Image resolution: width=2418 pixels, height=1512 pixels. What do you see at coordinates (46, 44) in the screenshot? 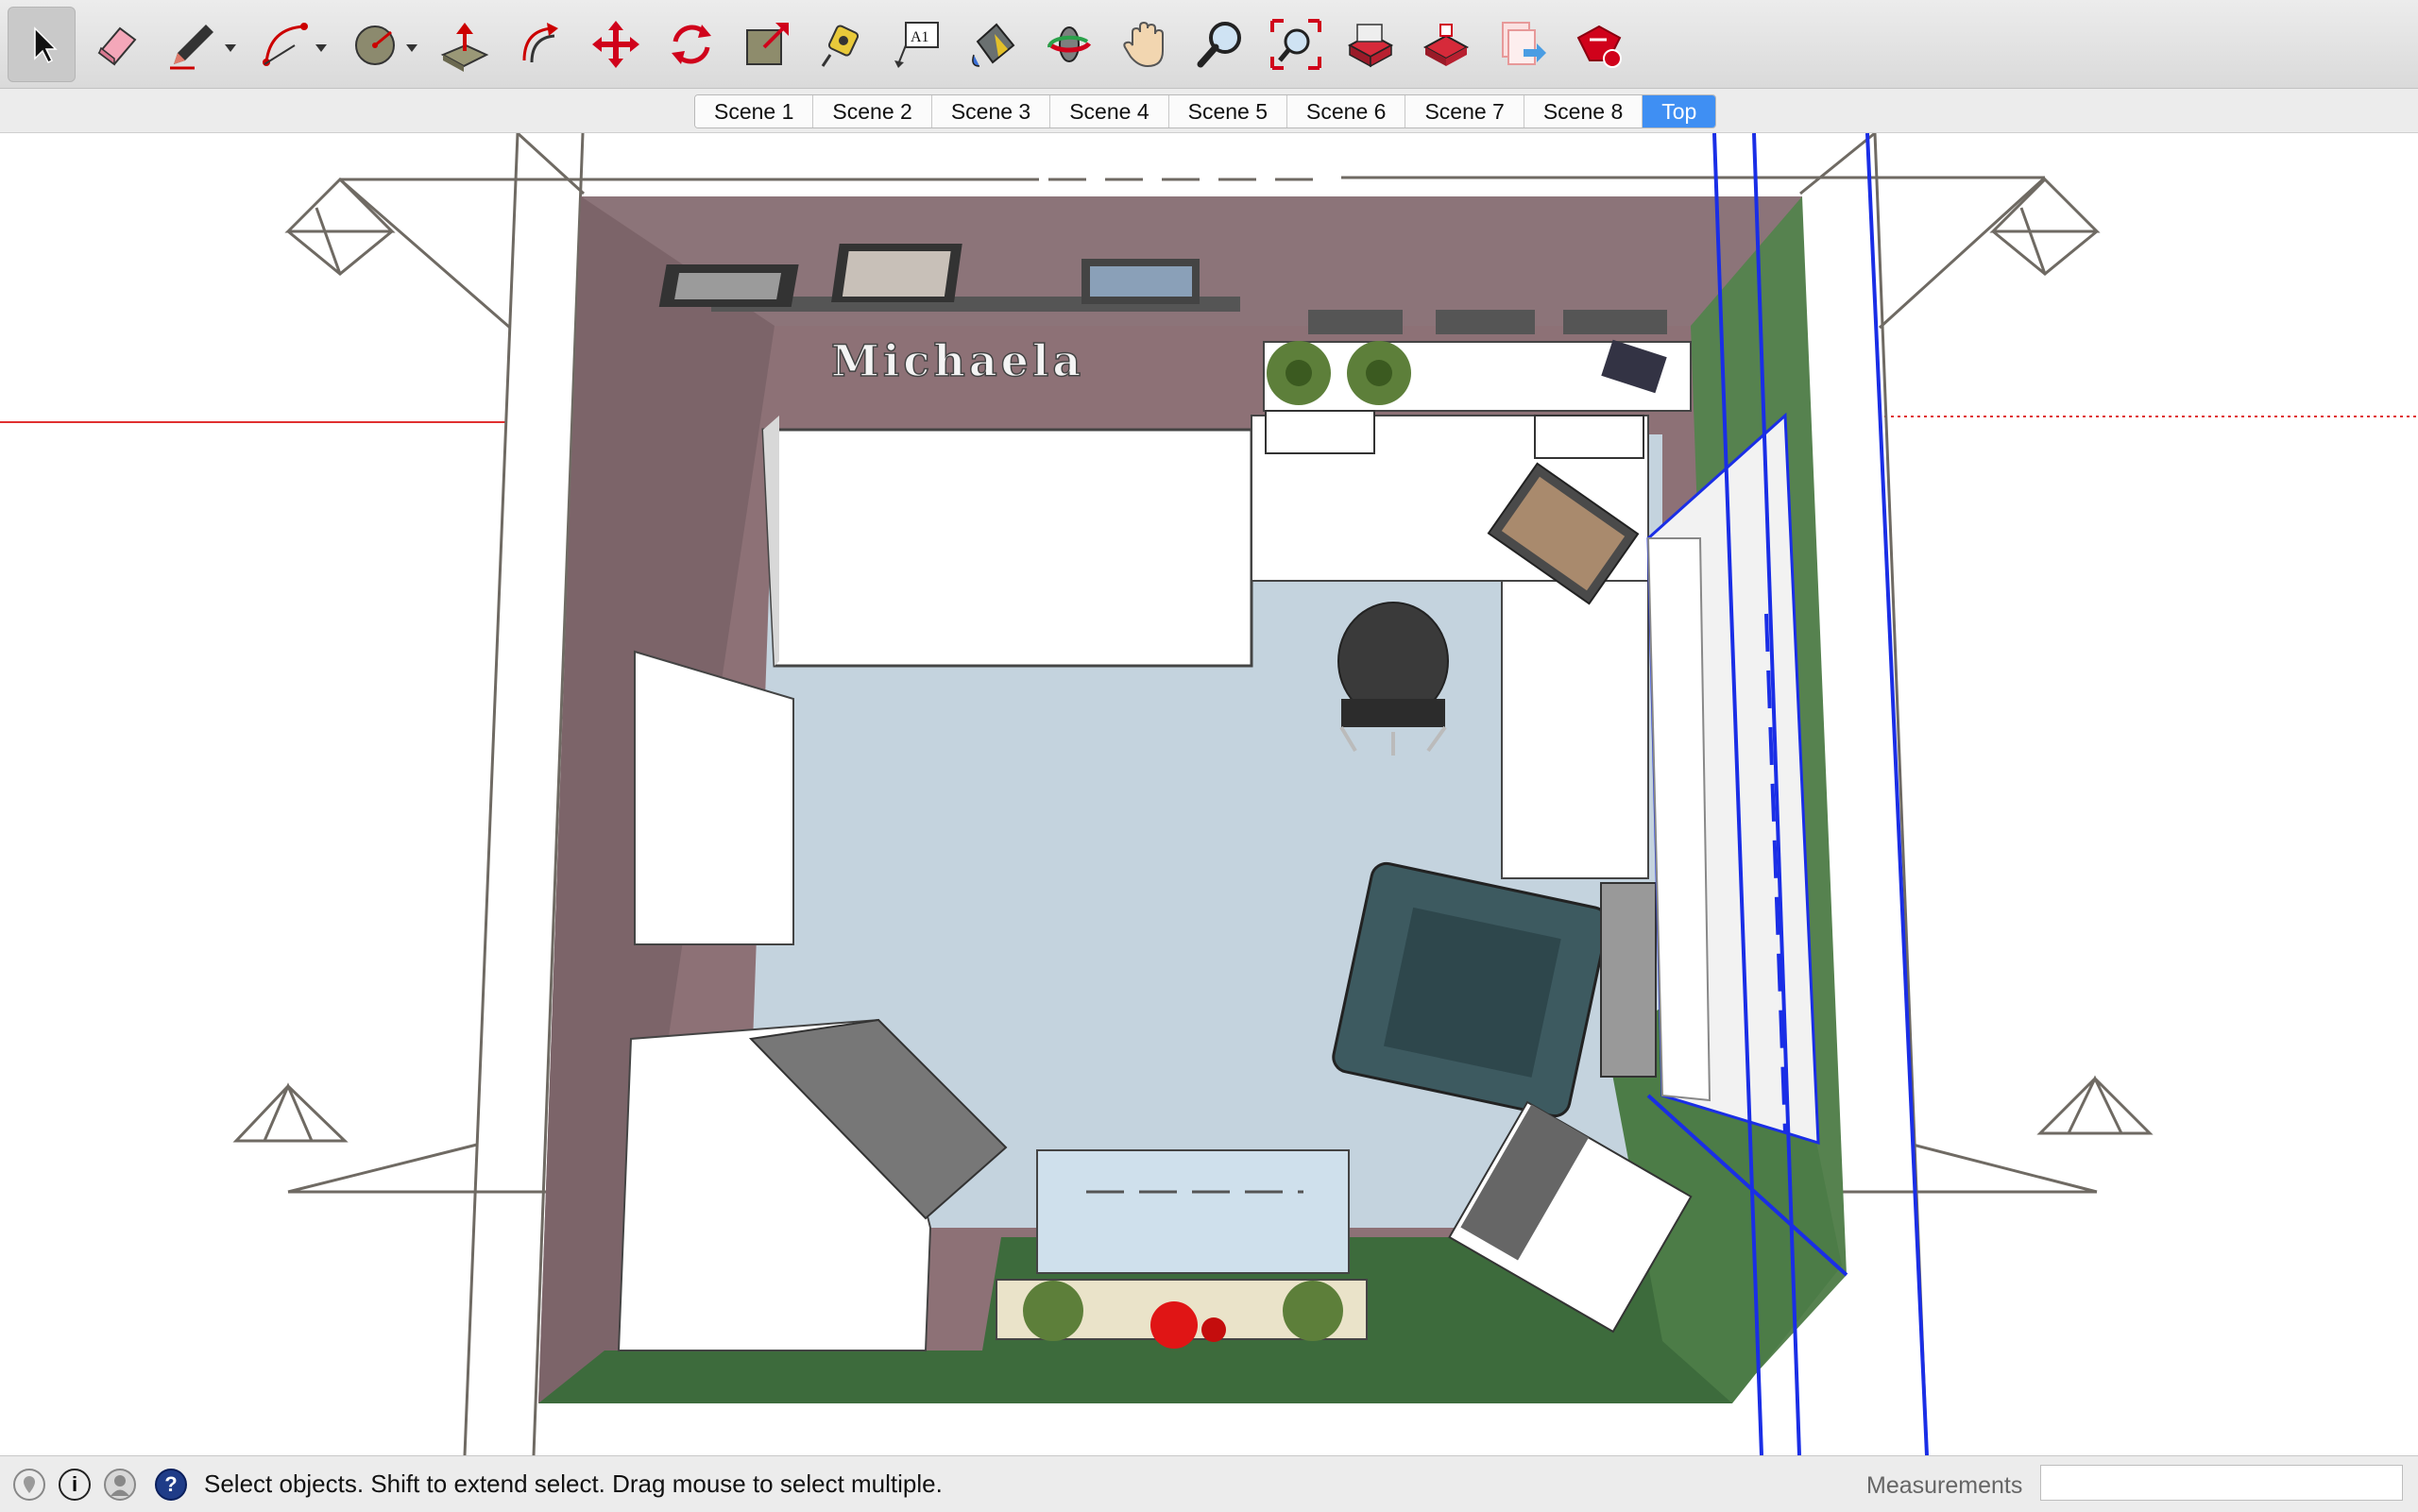
I see `select-tool-icon` at bounding box center [46, 44].